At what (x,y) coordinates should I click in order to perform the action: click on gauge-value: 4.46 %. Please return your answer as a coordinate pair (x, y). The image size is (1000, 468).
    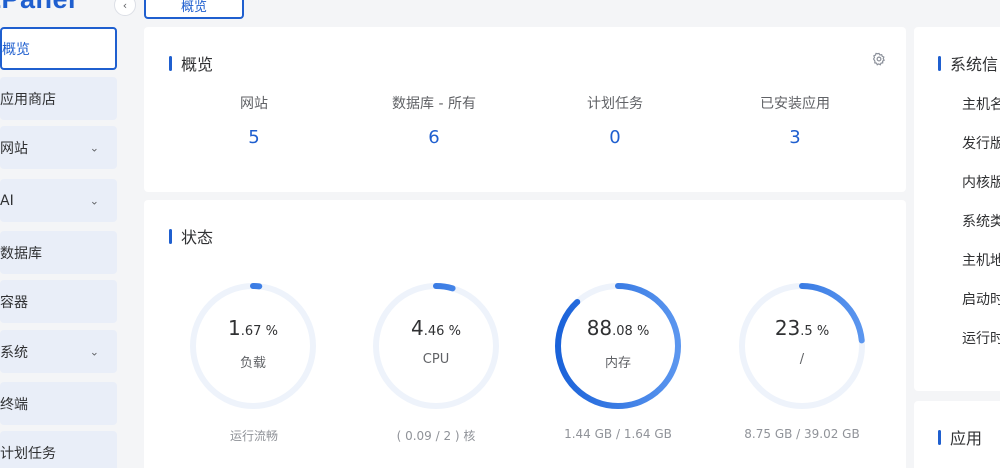
    Looking at the image, I should click on (436, 328).